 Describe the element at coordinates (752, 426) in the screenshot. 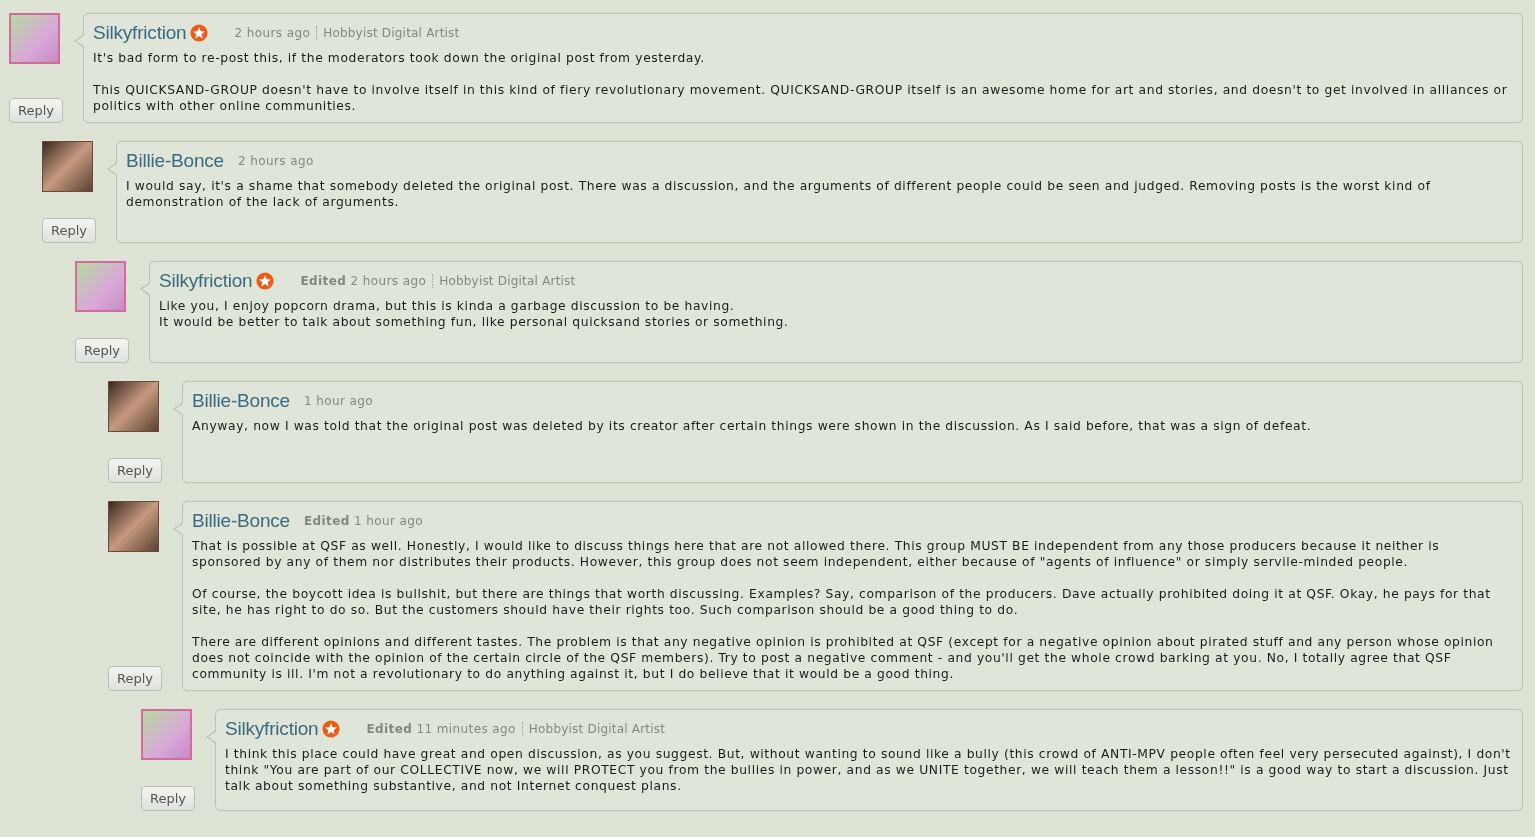

I see `comment-text: Anyway, now I was told that the original post was deleted by its creator after certain things were shown in the discussion. As I said before, that was a sign of defeat.` at that location.